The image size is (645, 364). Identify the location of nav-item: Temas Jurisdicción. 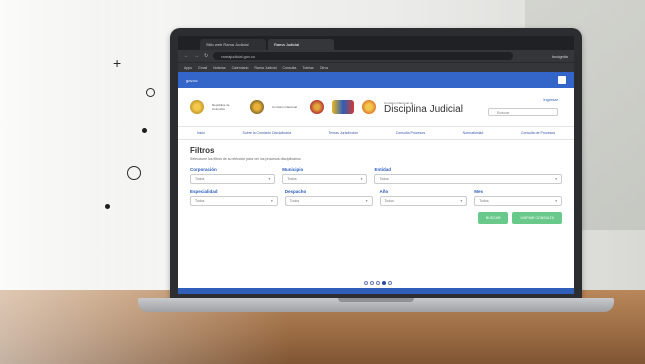
(344, 133).